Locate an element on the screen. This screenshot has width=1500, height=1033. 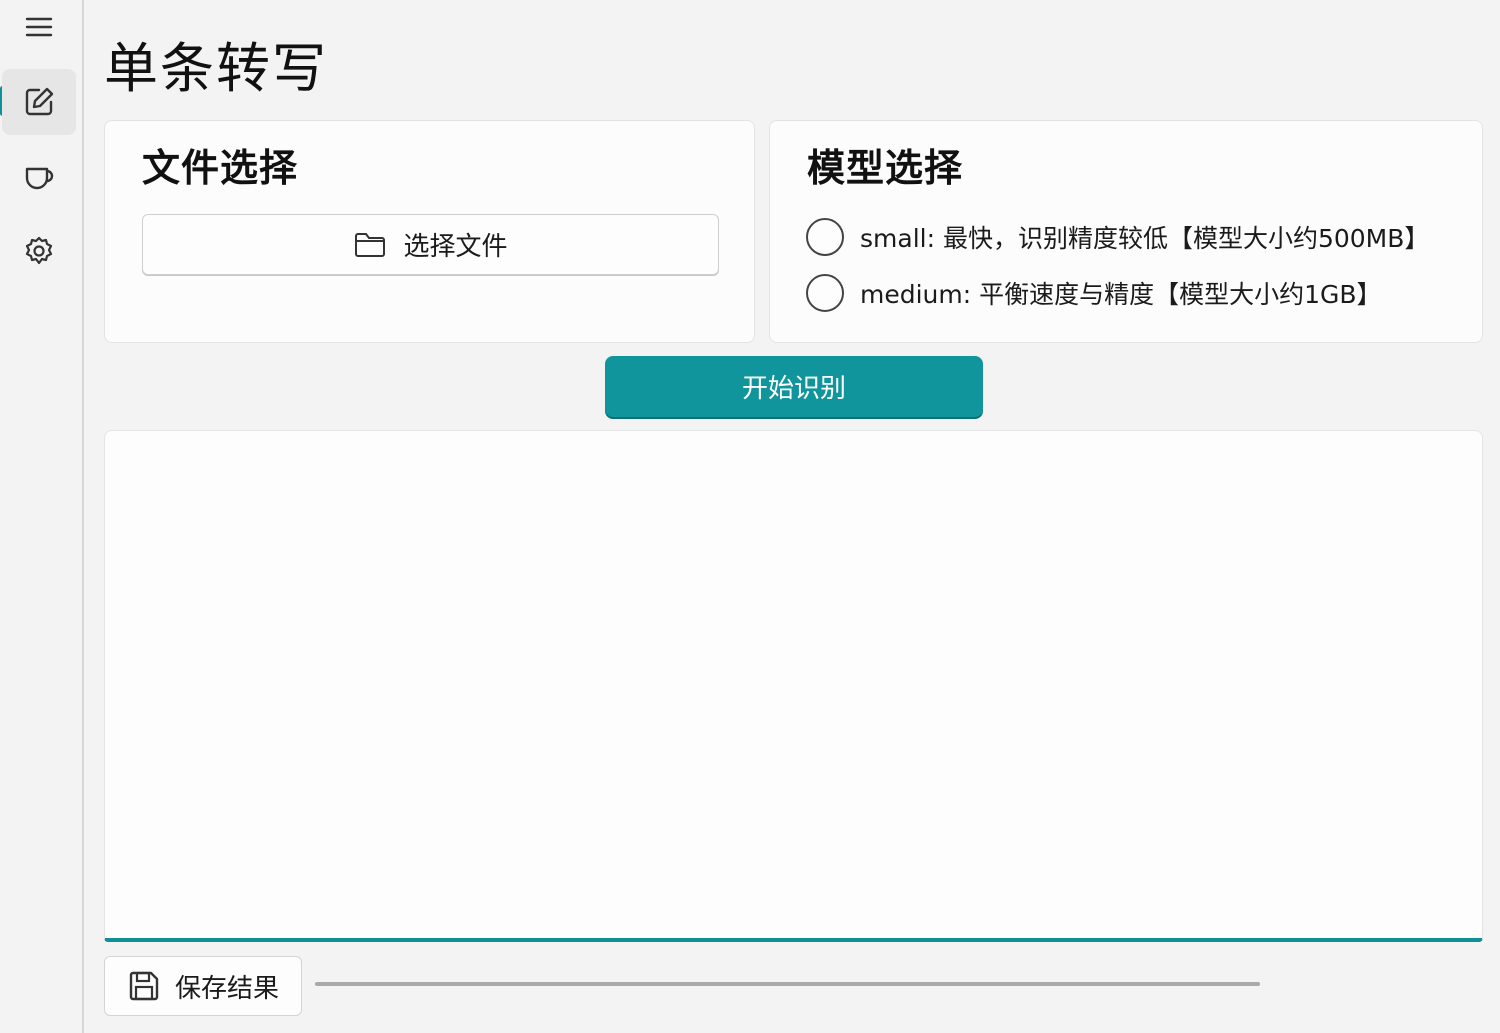
select-file-label: 选择文件 is located at coordinates (455, 247).